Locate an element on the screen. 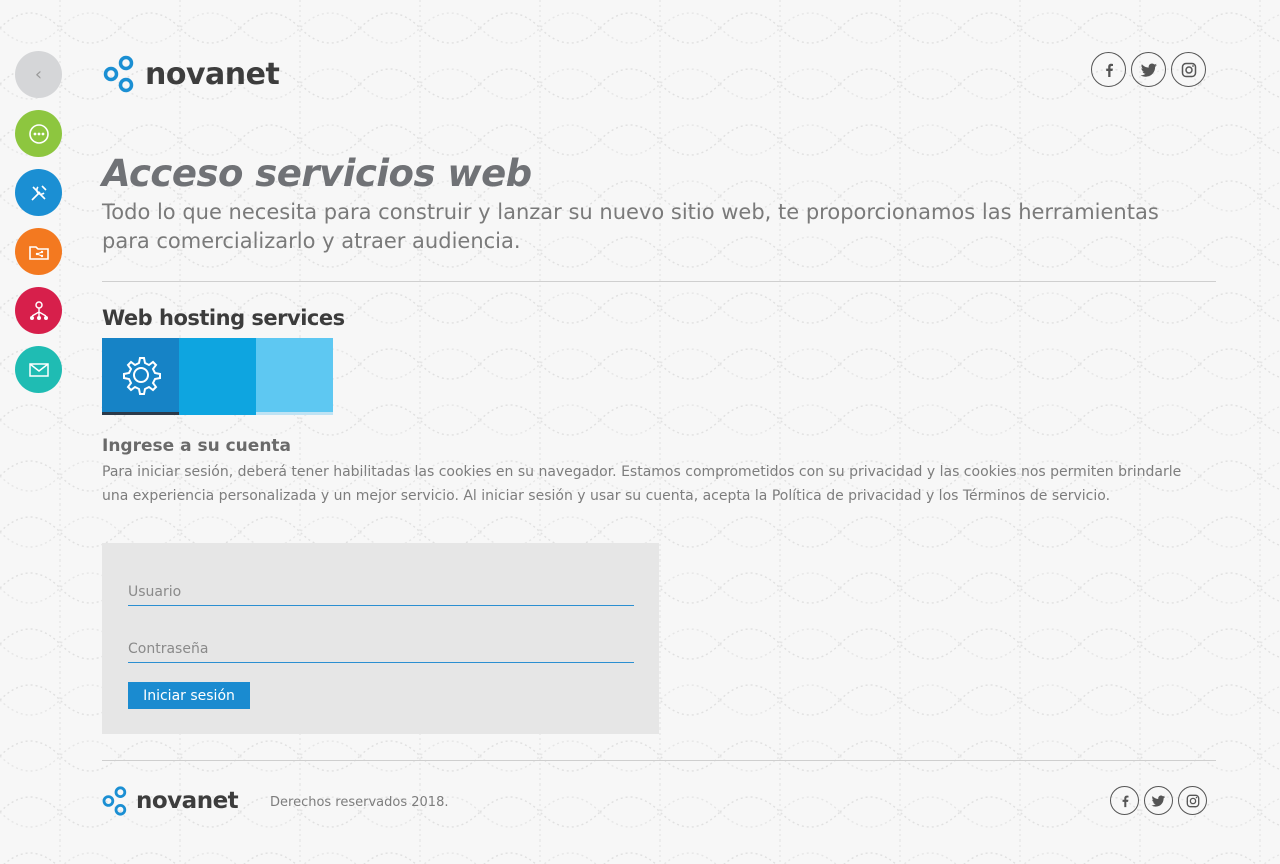  network-button is located at coordinates (38, 310).